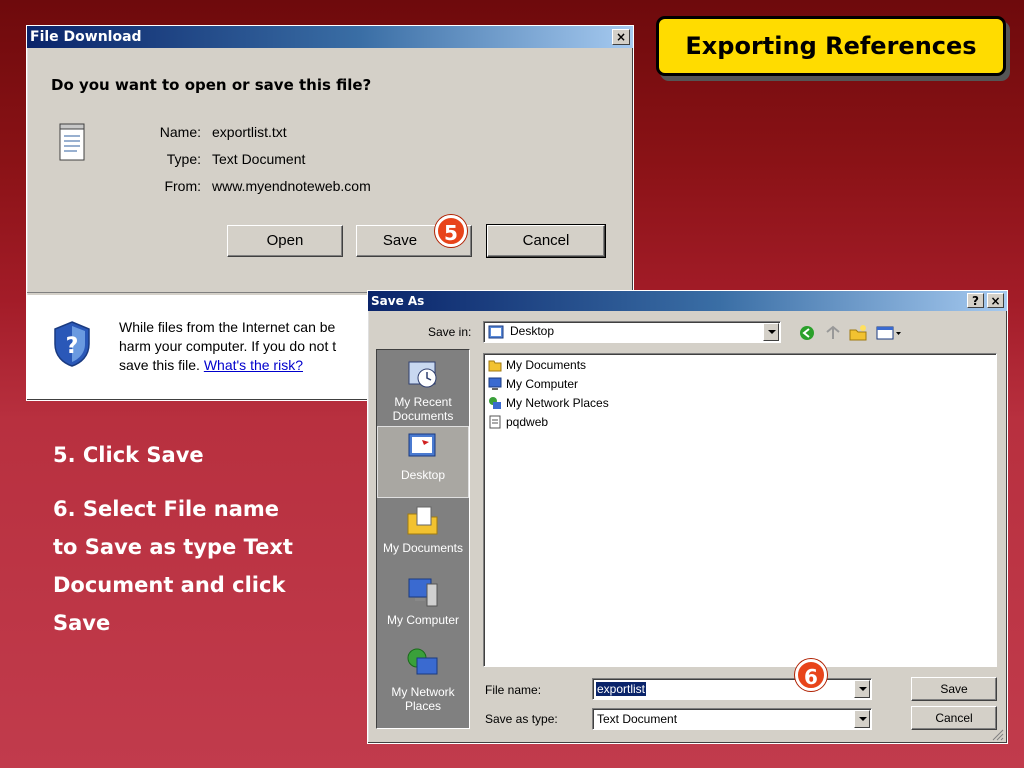 The width and height of the screenshot is (1024, 768). What do you see at coordinates (423, 416) in the screenshot?
I see `place-label: Documents` at bounding box center [423, 416].